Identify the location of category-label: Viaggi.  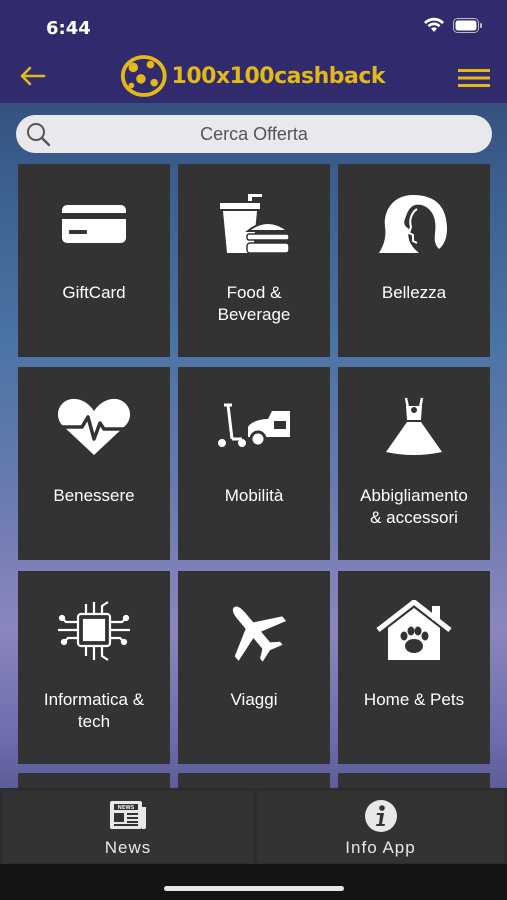
(254, 699).